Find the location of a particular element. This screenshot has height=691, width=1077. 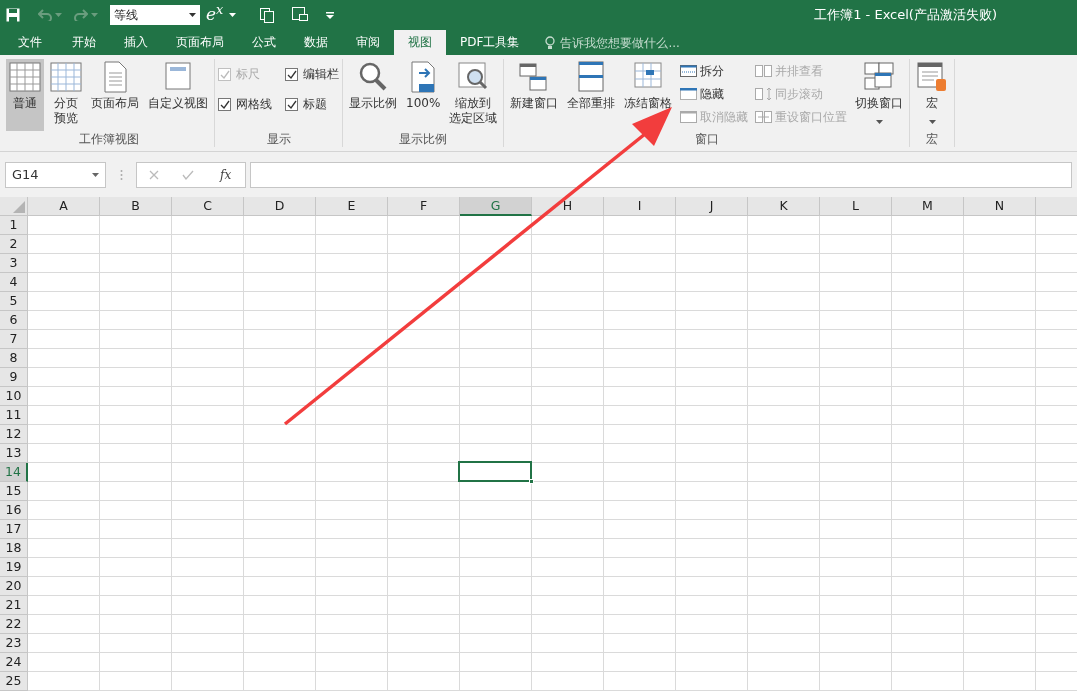

row-header: 16 is located at coordinates (14, 510).